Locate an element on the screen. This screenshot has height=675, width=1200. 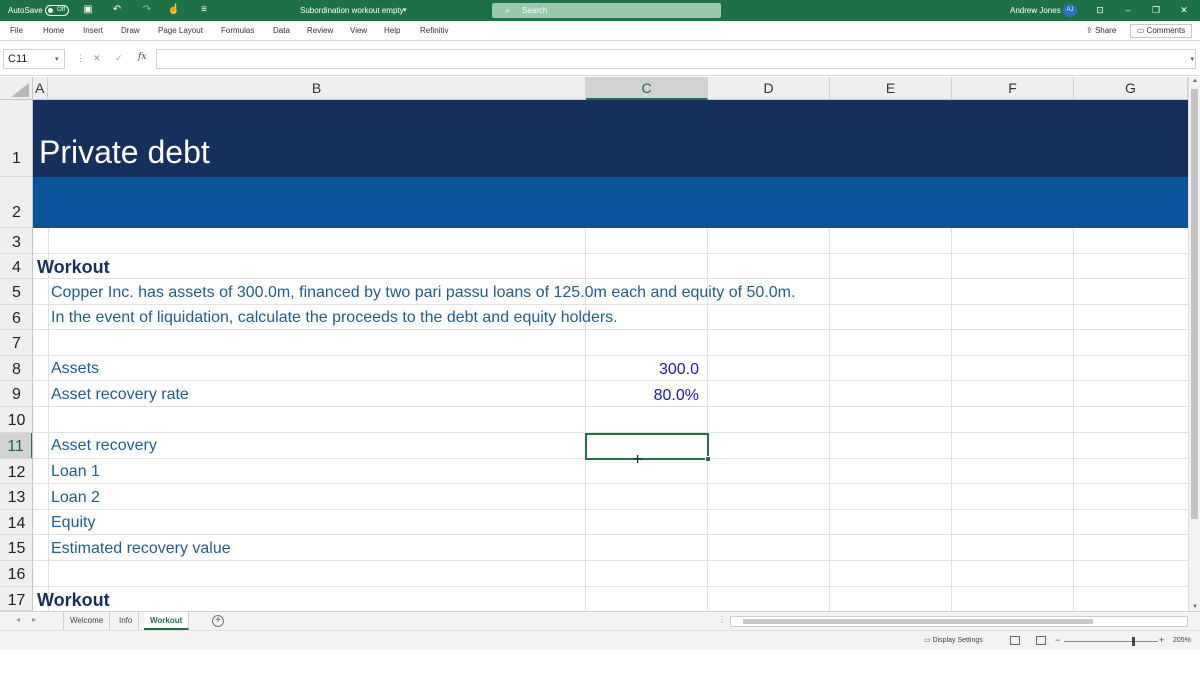
page-layout-view-icon is located at coordinates (1041, 640).